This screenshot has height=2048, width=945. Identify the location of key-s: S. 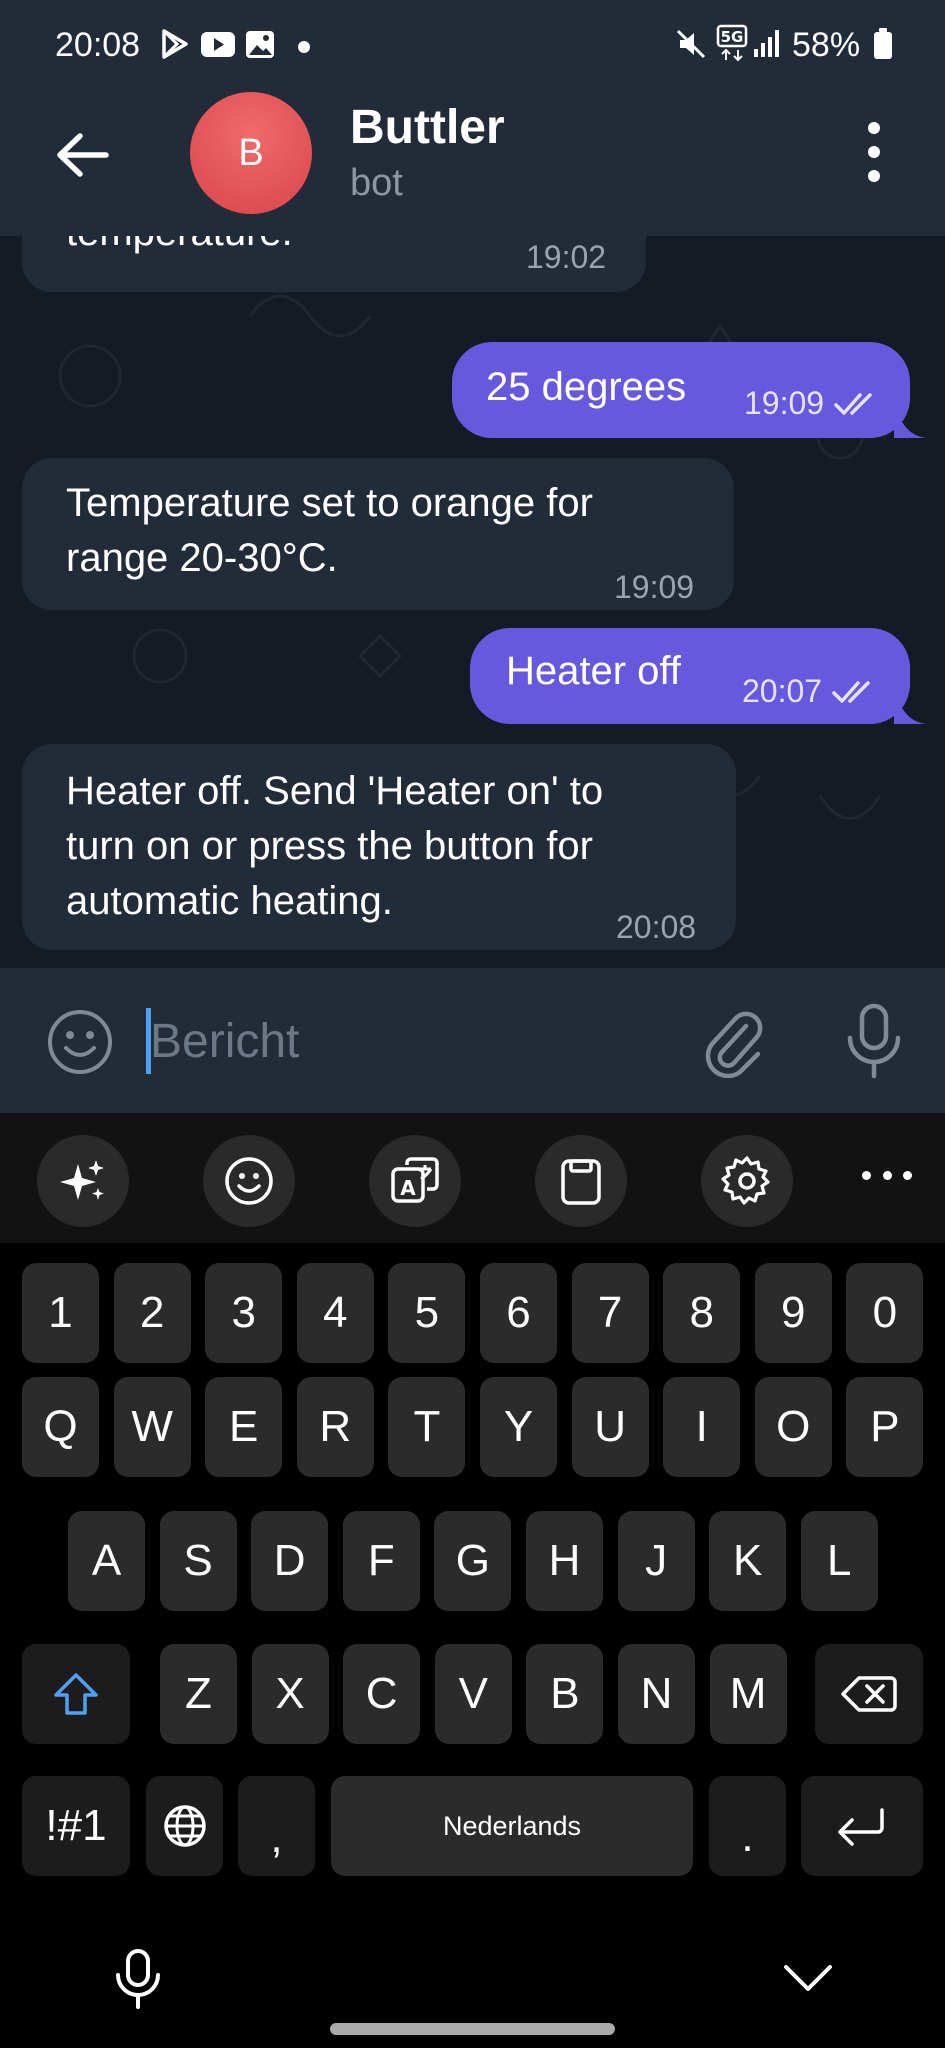
(198, 1561).